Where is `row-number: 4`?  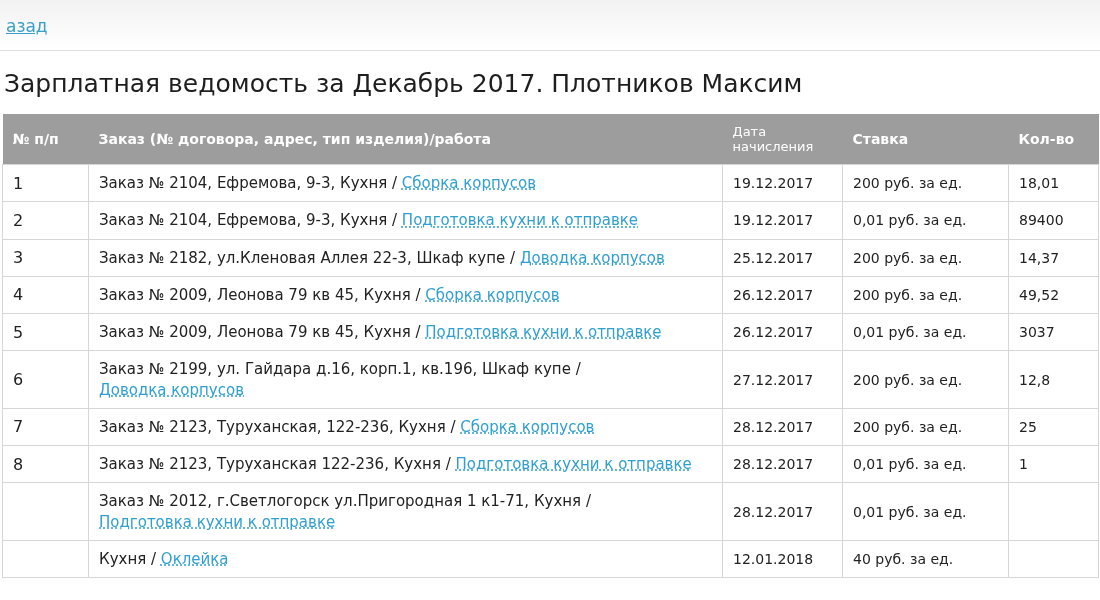 row-number: 4 is located at coordinates (45, 295).